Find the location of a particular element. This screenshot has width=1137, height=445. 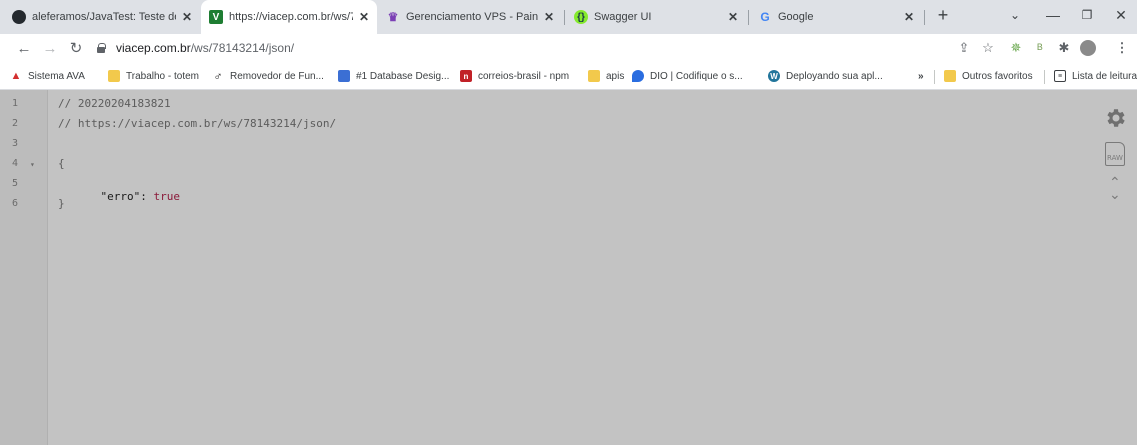

bookmarks-overflow-button: » is located at coordinates (921, 76).